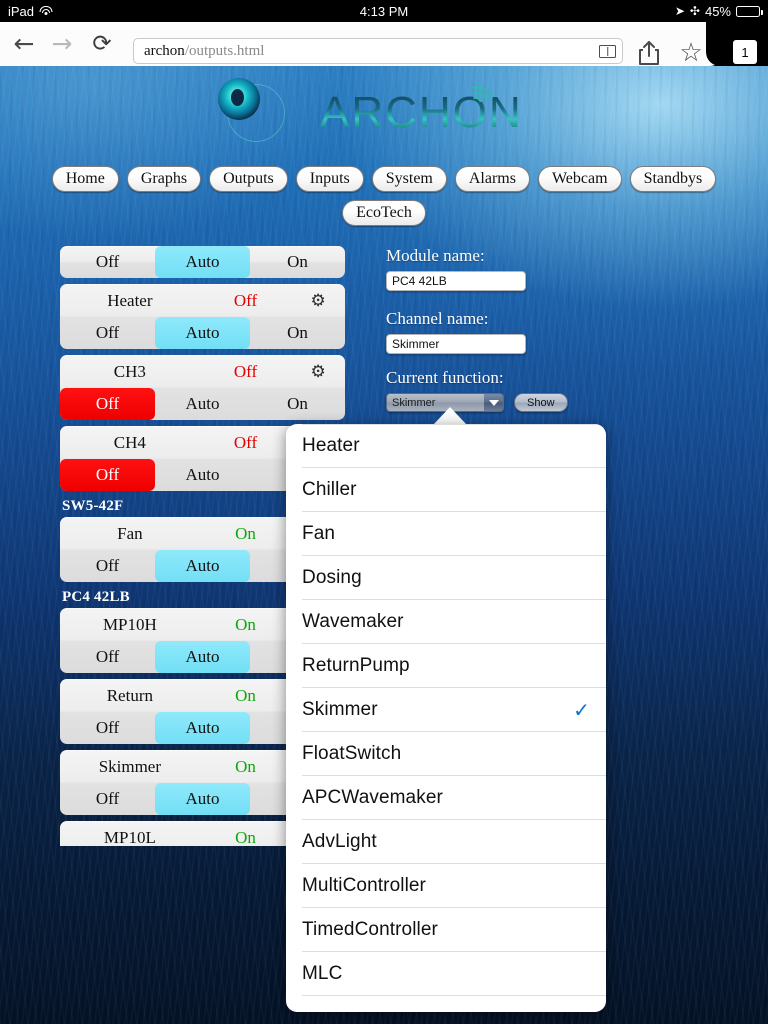 The image size is (768, 1024). I want to click on picker-option: Wavemaker, so click(454, 622).